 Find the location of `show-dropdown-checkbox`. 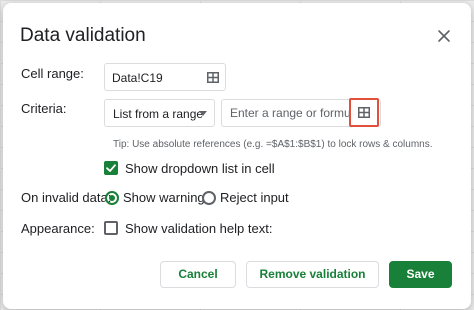

show-dropdown-checkbox is located at coordinates (111, 168).